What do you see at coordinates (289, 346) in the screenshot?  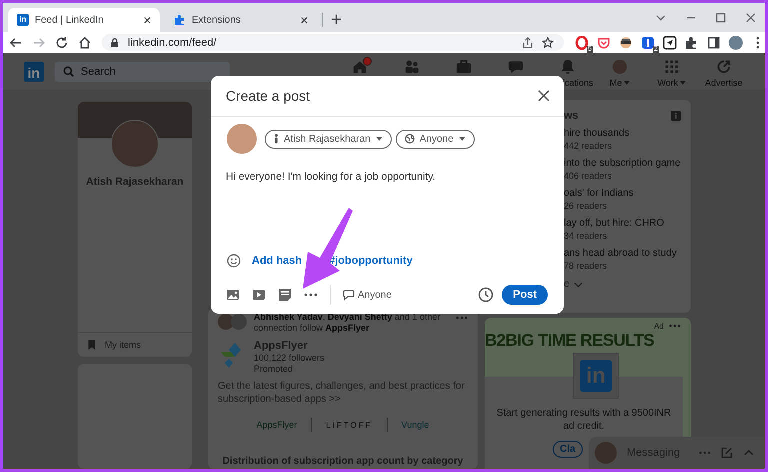 I see `company-name: AppsFlyer` at bounding box center [289, 346].